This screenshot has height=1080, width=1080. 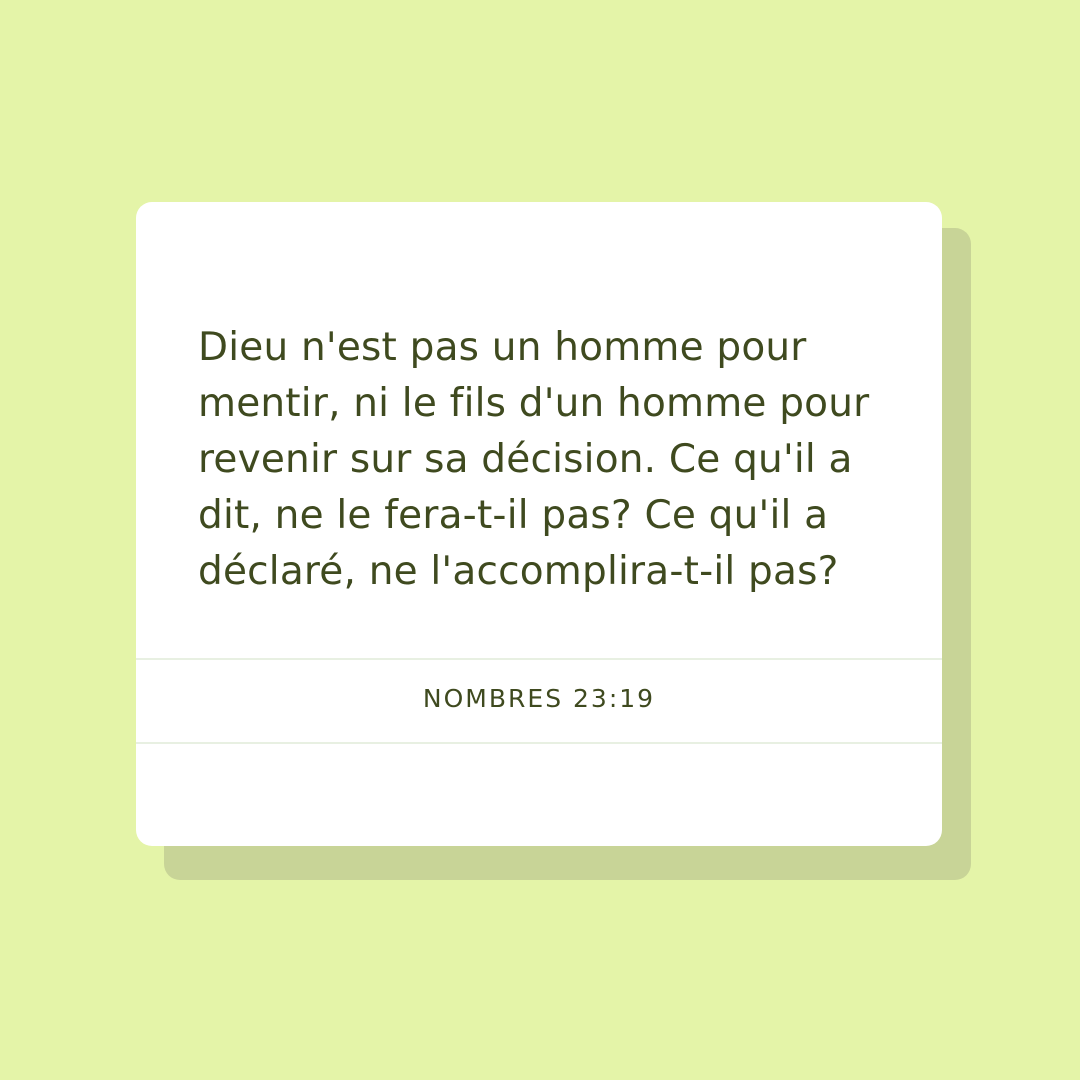 I want to click on verse-reference: NOMBRES 23:19, so click(x=539, y=698).